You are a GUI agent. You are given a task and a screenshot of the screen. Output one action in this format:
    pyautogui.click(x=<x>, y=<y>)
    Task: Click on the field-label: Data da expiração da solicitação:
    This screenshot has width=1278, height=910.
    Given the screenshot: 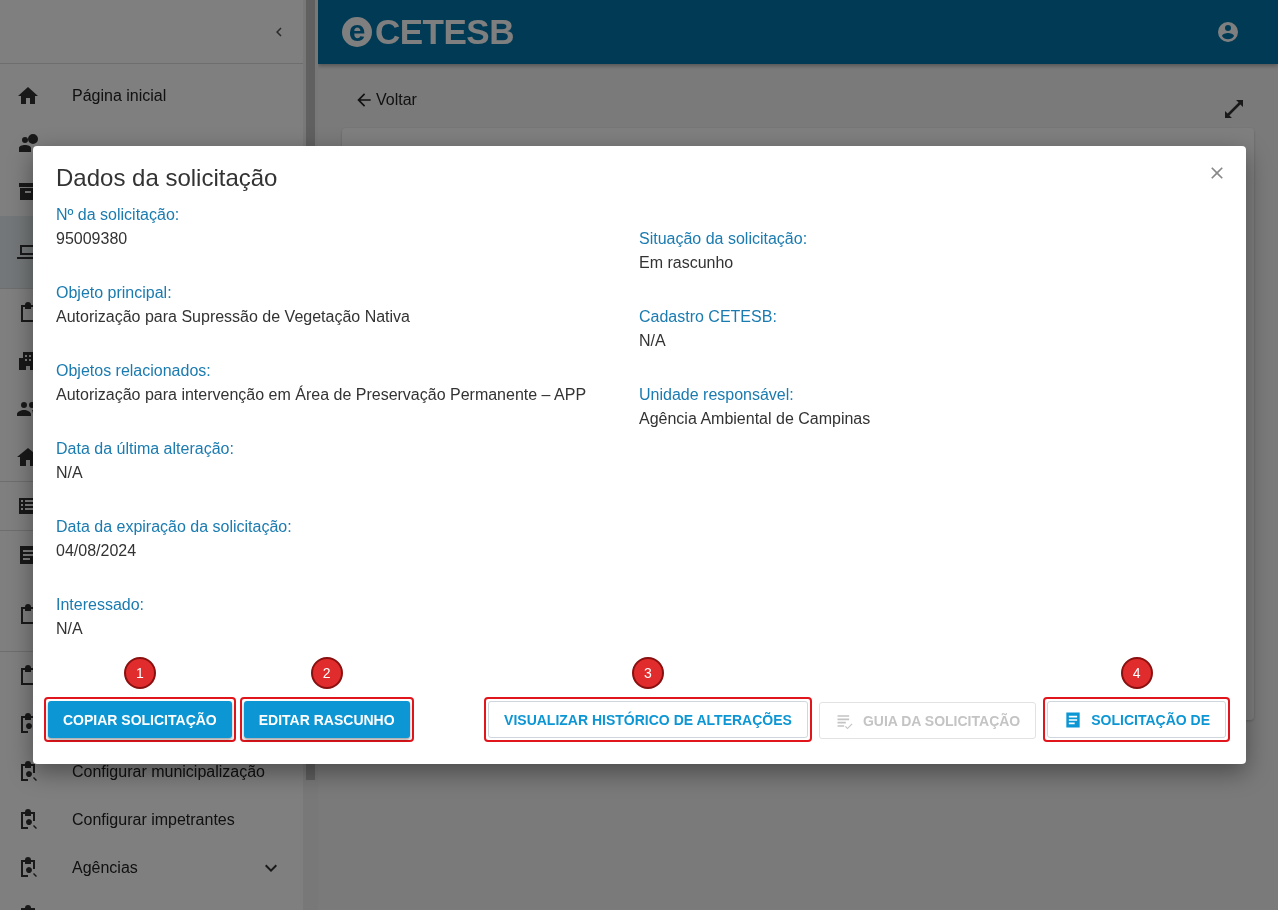 What is the action you would take?
    pyautogui.click(x=174, y=527)
    